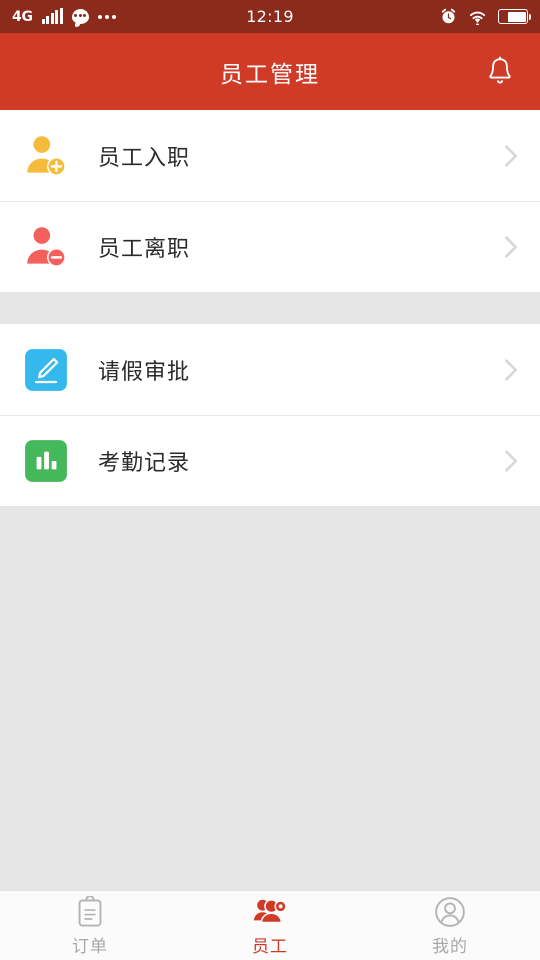  What do you see at coordinates (270, 308) in the screenshot?
I see `section-divider` at bounding box center [270, 308].